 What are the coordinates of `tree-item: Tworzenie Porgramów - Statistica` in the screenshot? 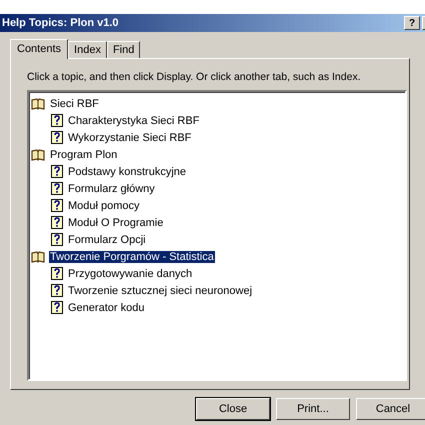 It's located at (132, 256).